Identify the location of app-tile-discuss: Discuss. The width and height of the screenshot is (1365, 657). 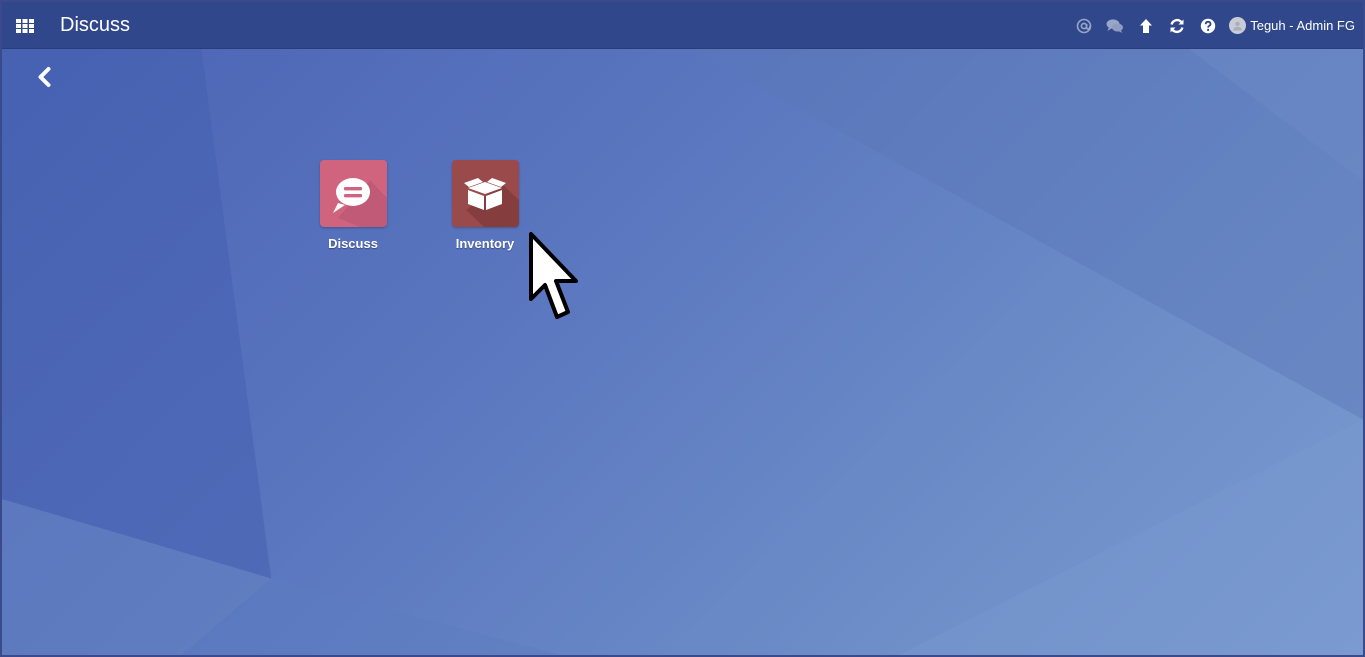
(353, 205).